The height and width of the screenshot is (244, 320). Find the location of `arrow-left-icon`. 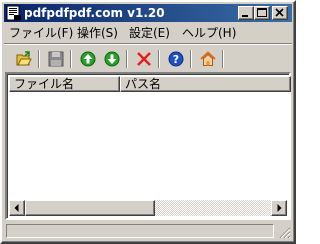

arrow-left-icon is located at coordinates (16, 208).